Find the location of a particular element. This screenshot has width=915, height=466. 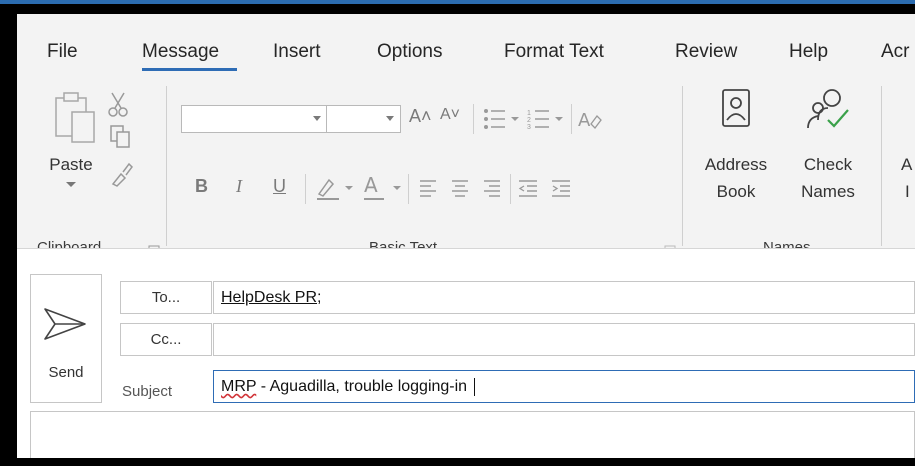

check-names-label-line2: Names is located at coordinates (828, 191).